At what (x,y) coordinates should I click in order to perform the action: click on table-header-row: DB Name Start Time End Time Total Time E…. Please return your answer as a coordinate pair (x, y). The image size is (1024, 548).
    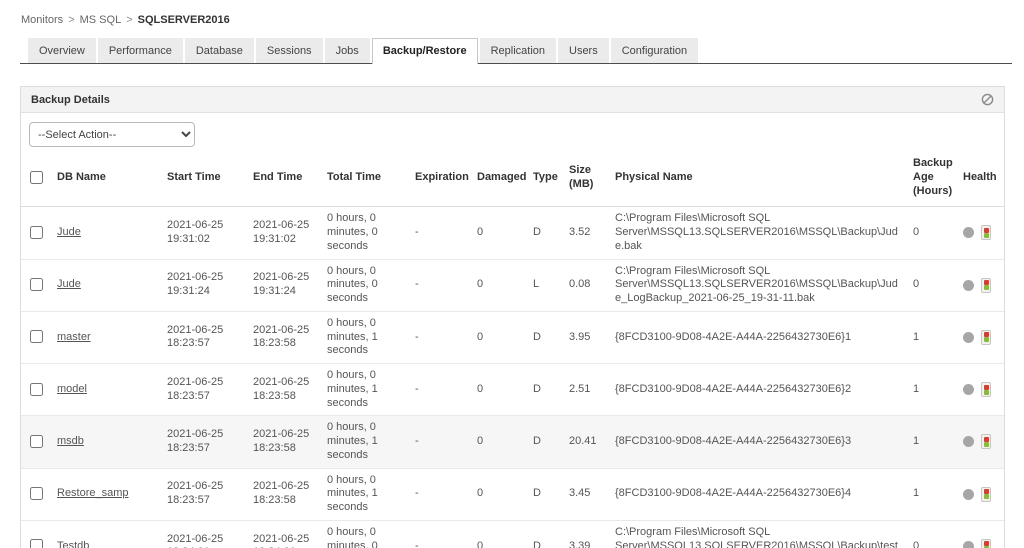
    Looking at the image, I should click on (512, 178).